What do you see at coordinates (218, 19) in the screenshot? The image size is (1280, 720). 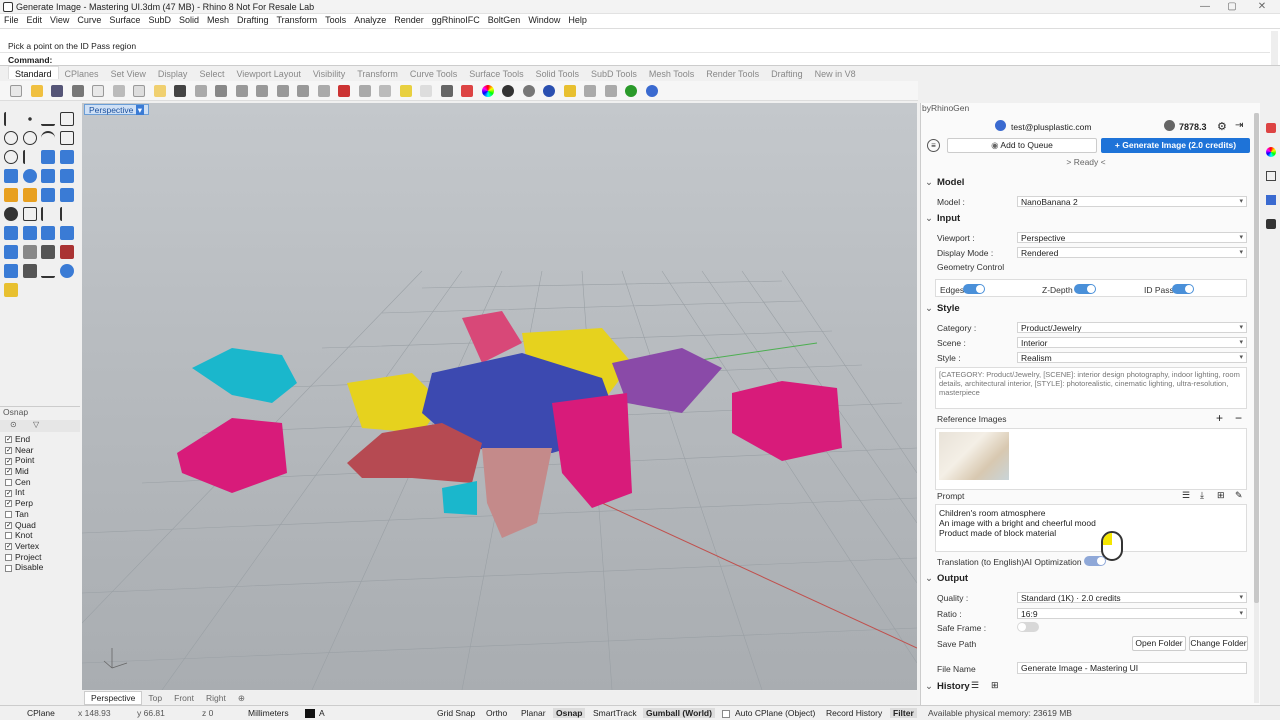 I see `menu-mesh: Mesh` at bounding box center [218, 19].